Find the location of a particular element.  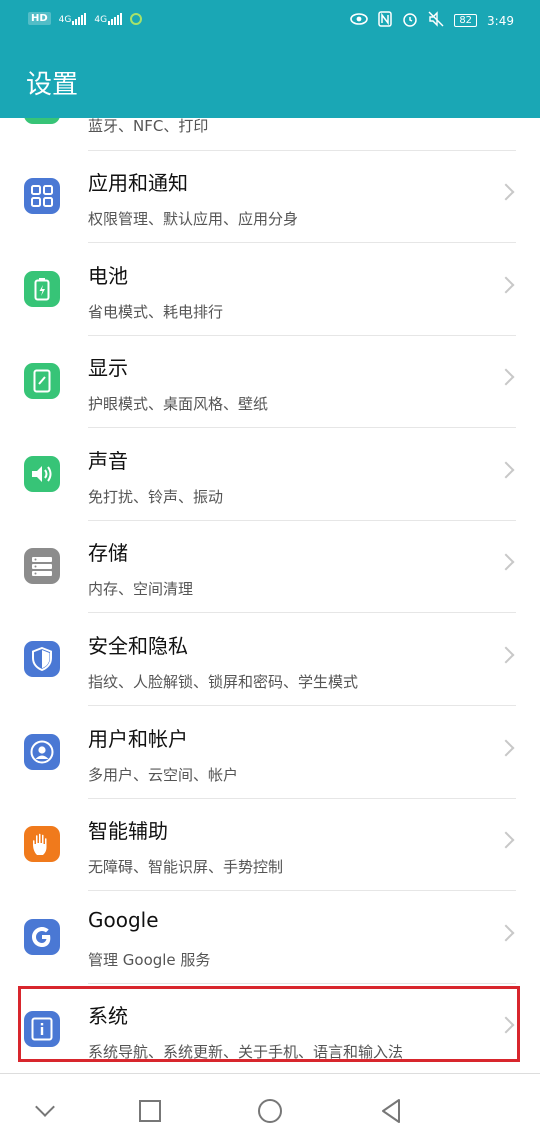

item-subtitle: 内存、空间清理 is located at coordinates (141, 589).